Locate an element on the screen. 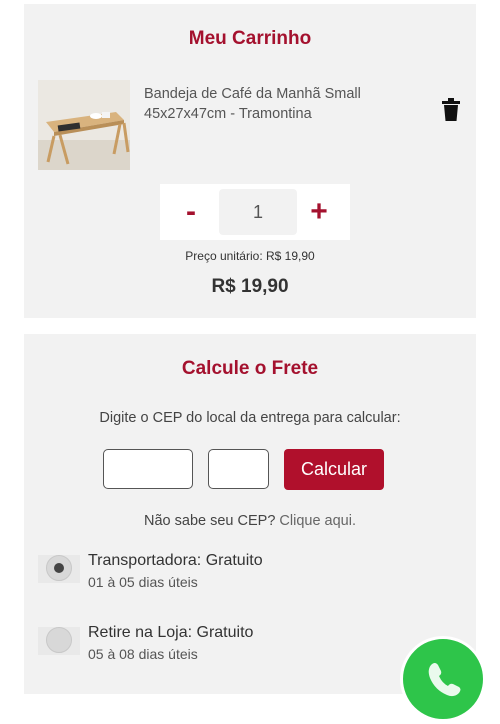  option-subtitle: 05 à 08 dias úteis is located at coordinates (143, 654).